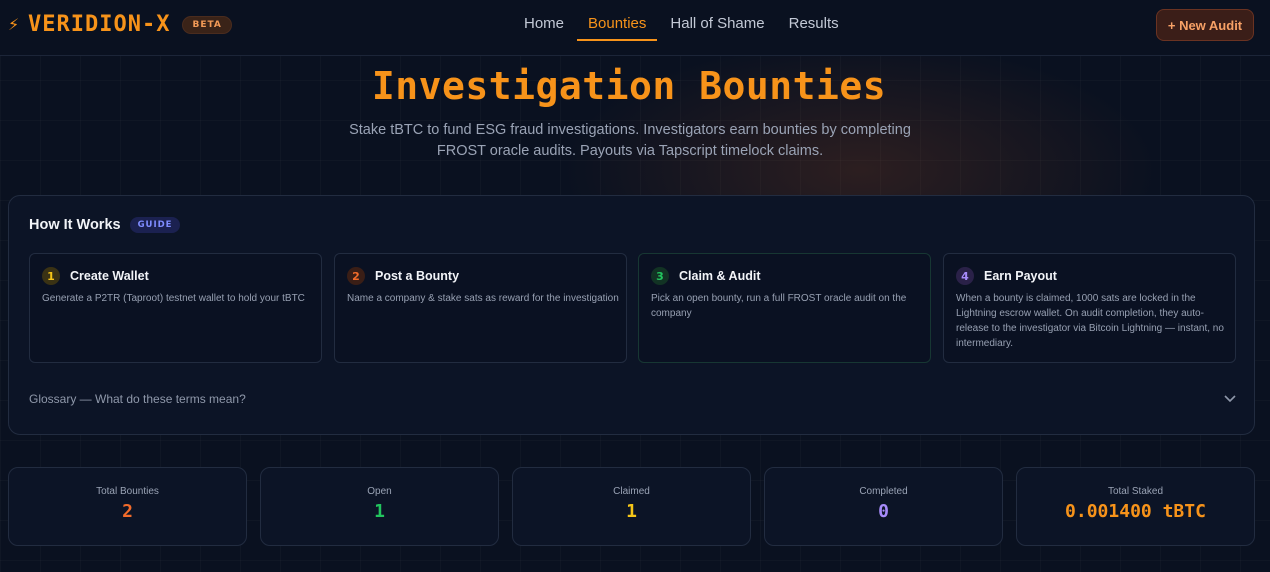 This screenshot has height=572, width=1270. Describe the element at coordinates (965, 276) in the screenshot. I see `step-number: 4` at that location.